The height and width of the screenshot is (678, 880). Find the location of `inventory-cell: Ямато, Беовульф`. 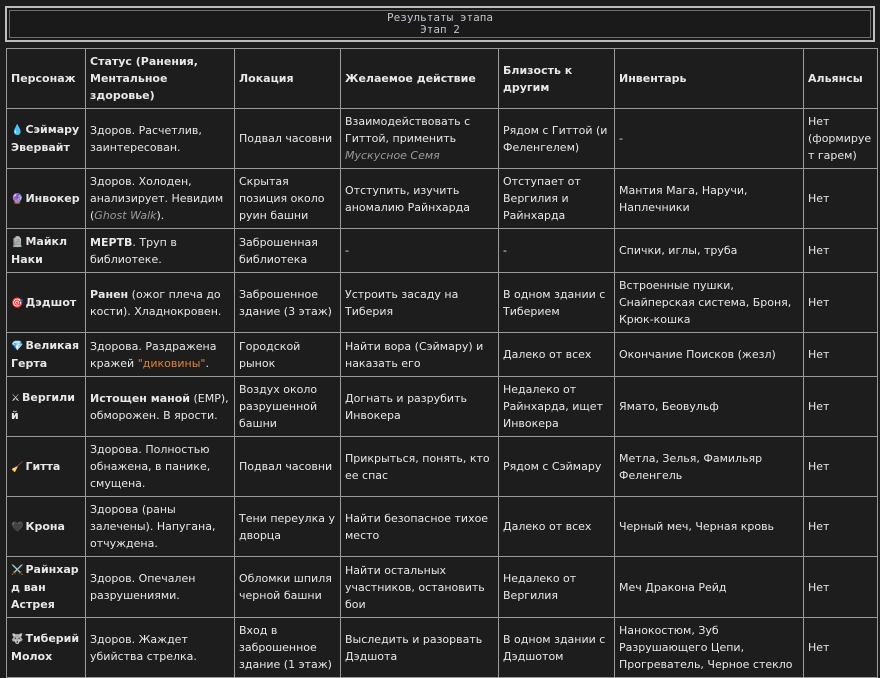

inventory-cell: Ямато, Беовульф is located at coordinates (709, 406).